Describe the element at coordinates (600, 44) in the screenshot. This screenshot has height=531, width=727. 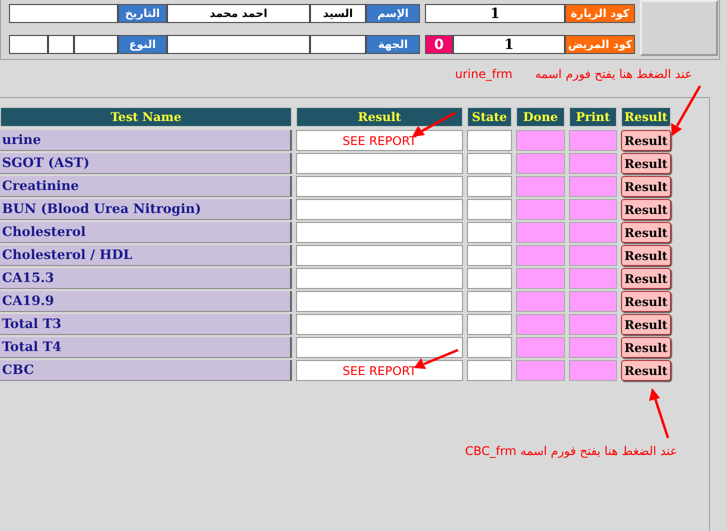
I see `patient-code-label: كود المريض` at that location.